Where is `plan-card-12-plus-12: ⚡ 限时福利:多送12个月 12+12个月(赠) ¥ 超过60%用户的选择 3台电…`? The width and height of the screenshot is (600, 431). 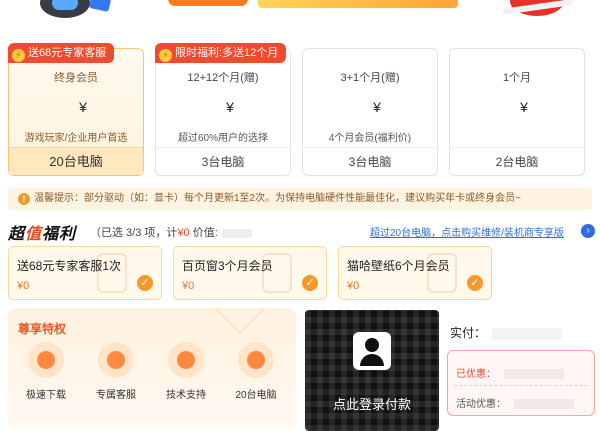
plan-card-12-plus-12: ⚡ 限时福利:多送12个月 12+12个月(赠) ¥ 超过60%用户的选择 3台电… is located at coordinates (223, 109).